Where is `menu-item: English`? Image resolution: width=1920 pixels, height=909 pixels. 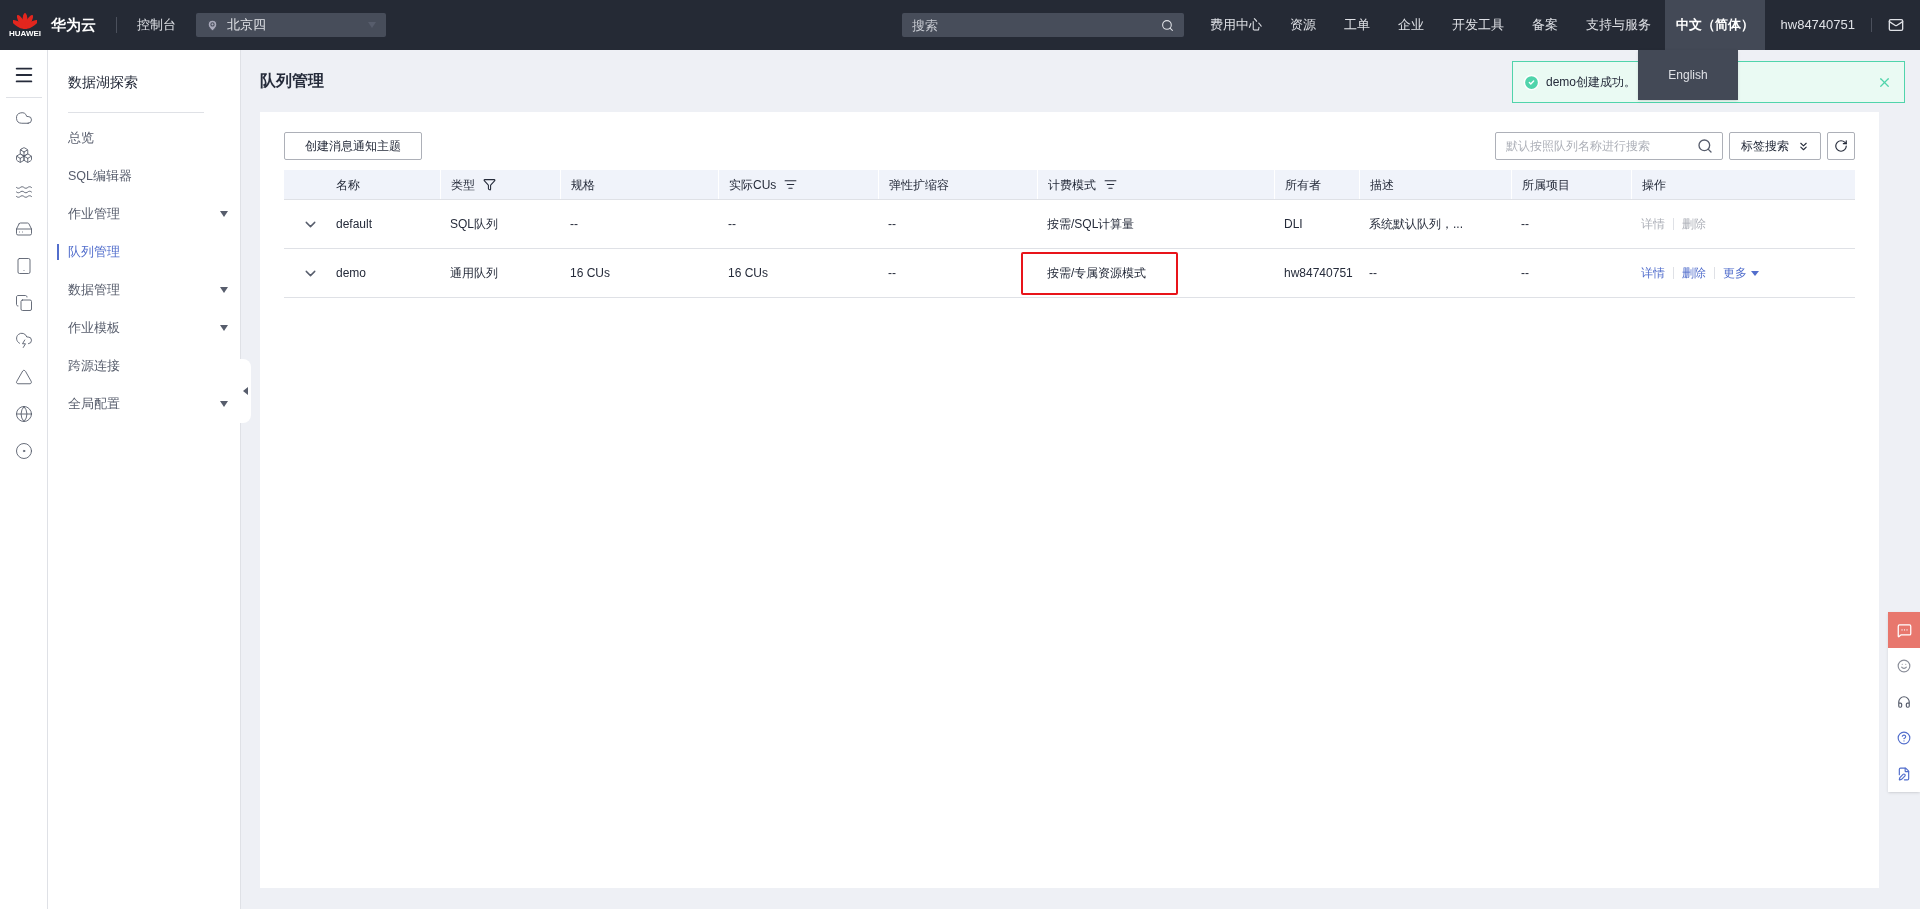 menu-item: English is located at coordinates (1688, 75).